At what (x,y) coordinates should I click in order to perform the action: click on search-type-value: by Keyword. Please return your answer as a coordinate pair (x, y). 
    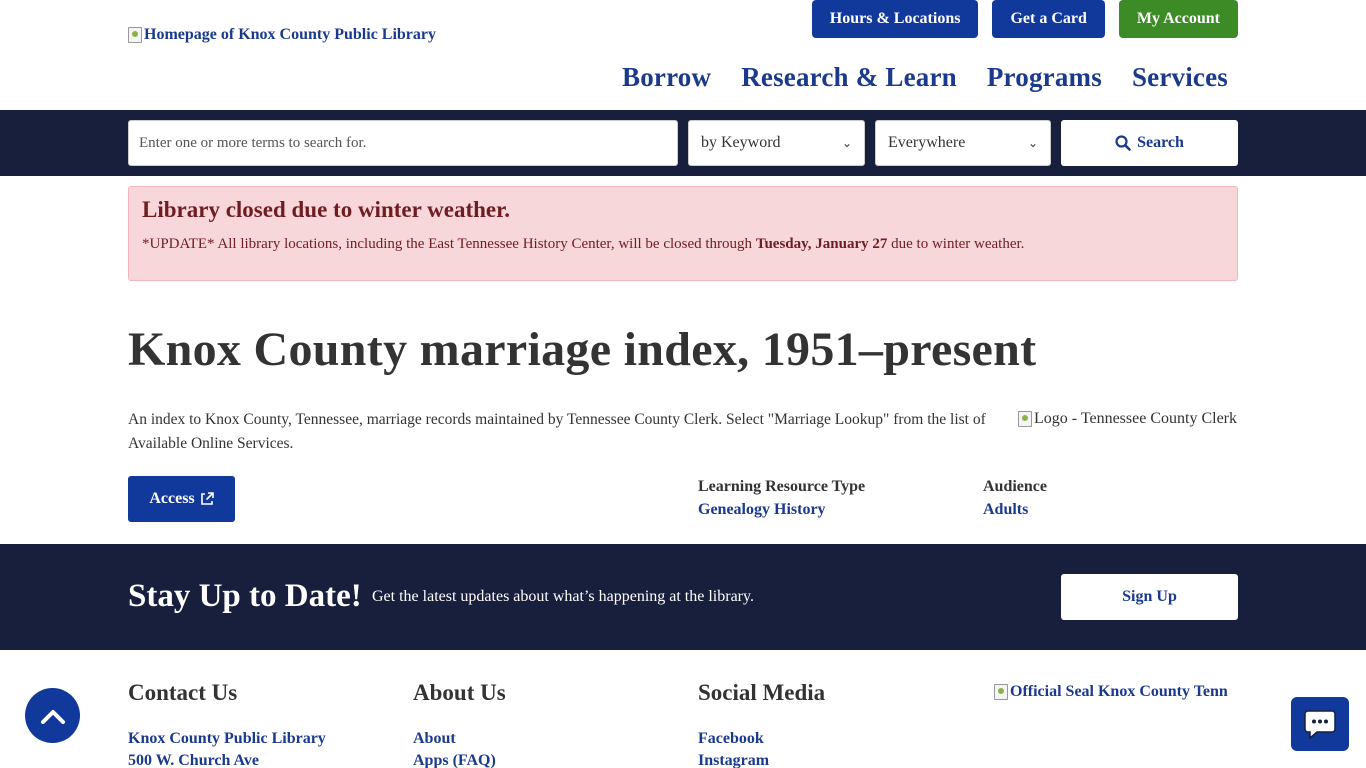
    Looking at the image, I should click on (741, 142).